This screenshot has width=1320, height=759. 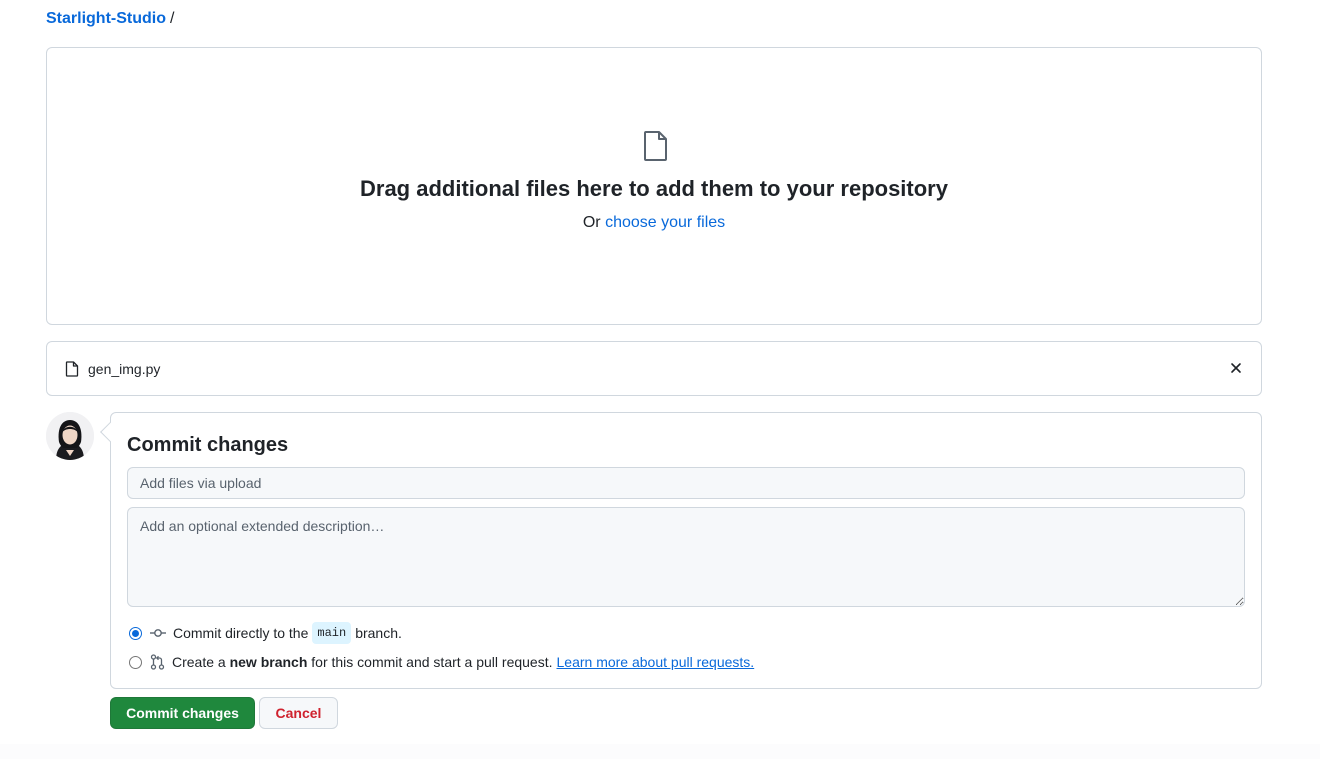 I want to click on close-icon, so click(x=1236, y=368).